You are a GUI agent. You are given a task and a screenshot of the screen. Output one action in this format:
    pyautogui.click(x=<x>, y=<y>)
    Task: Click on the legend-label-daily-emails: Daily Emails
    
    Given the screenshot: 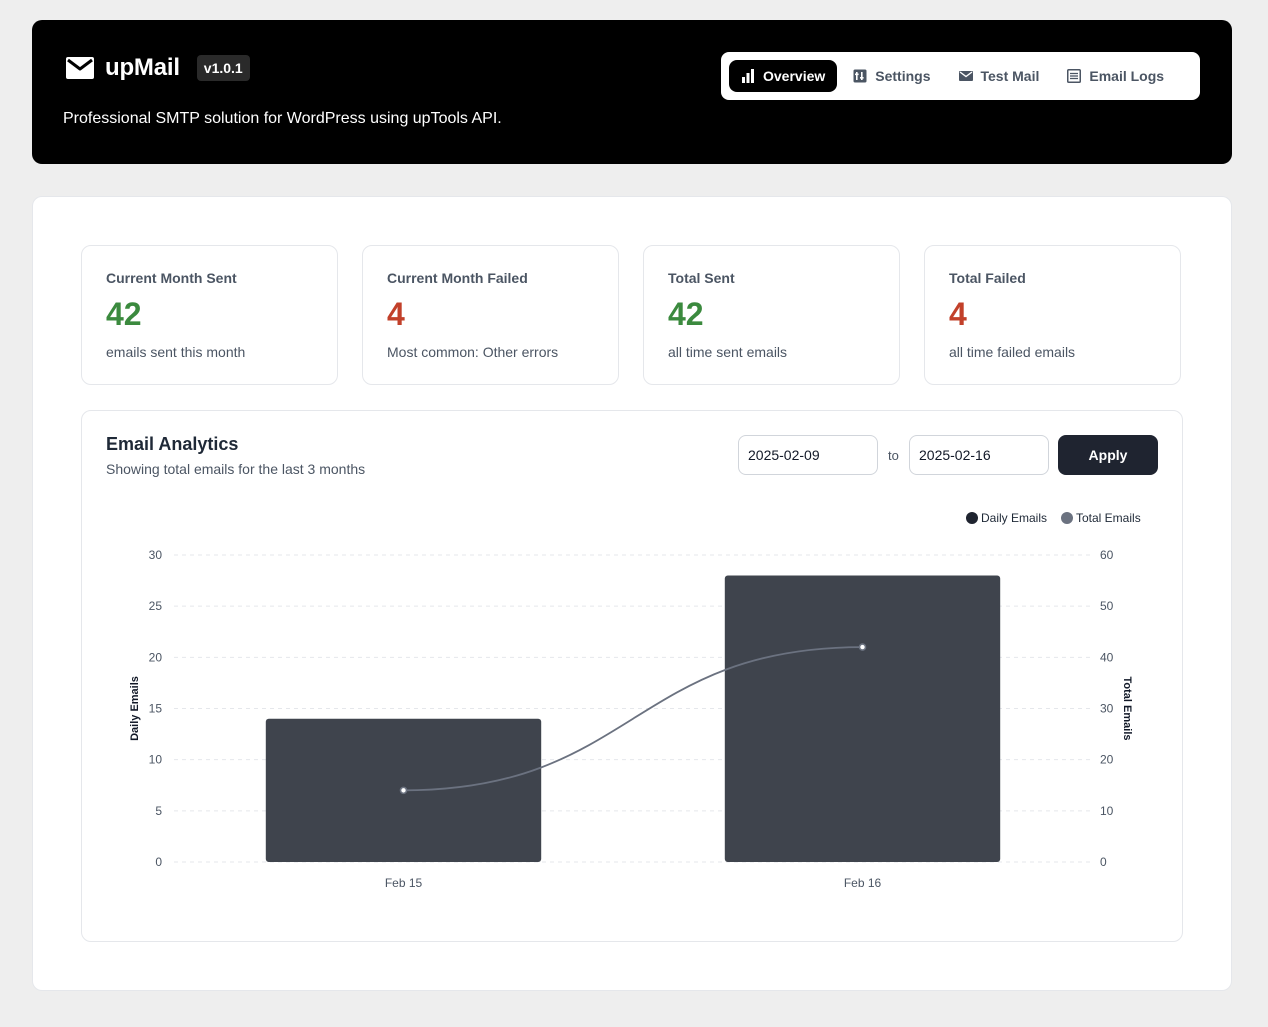 What is the action you would take?
    pyautogui.click(x=1014, y=518)
    